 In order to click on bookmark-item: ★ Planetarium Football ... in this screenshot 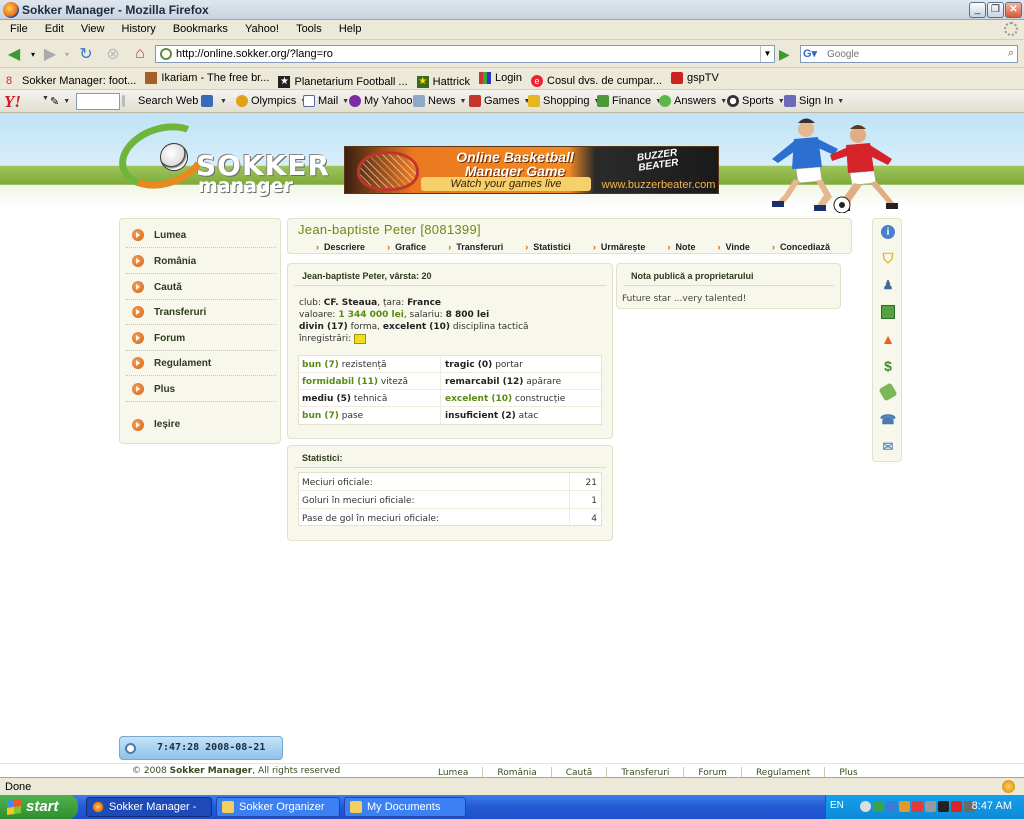, I will do `click(343, 80)`.